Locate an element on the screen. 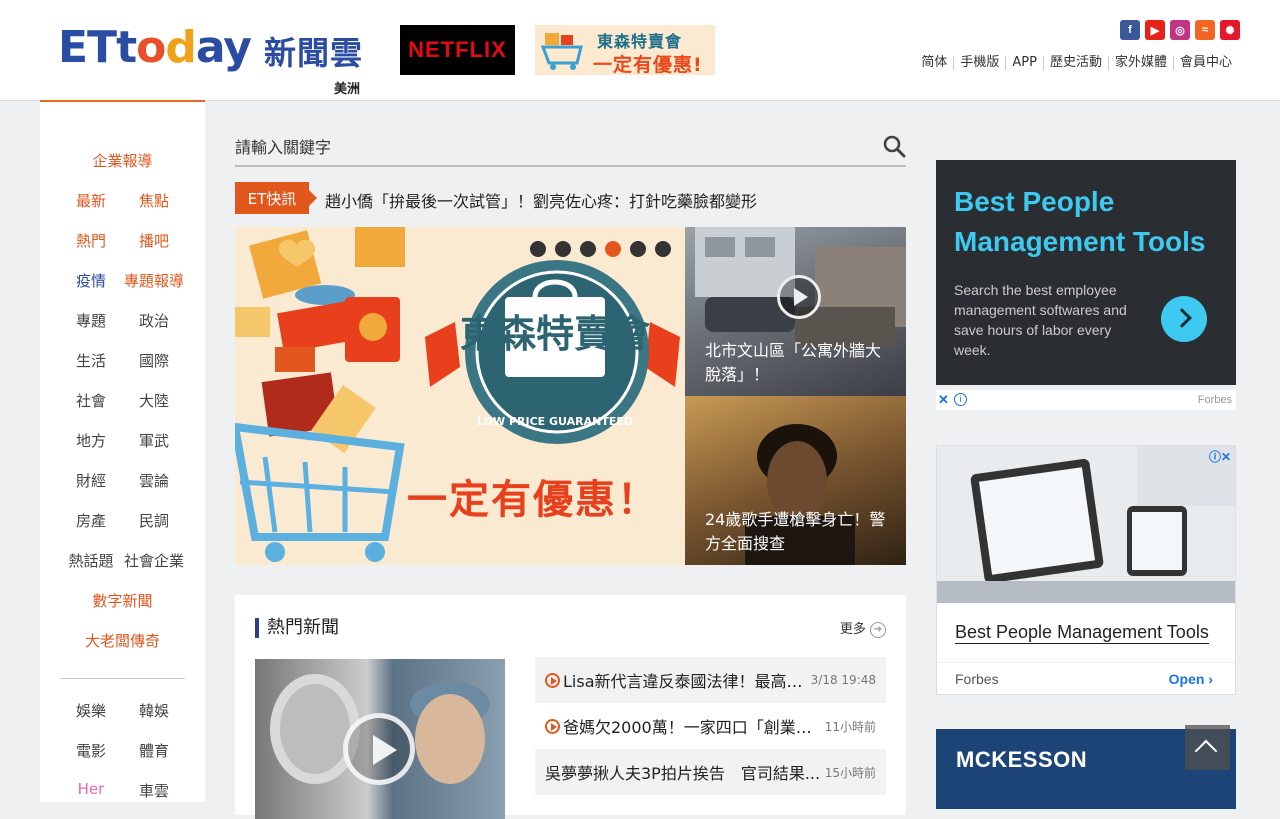  topnav-app: APP is located at coordinates (1024, 63).